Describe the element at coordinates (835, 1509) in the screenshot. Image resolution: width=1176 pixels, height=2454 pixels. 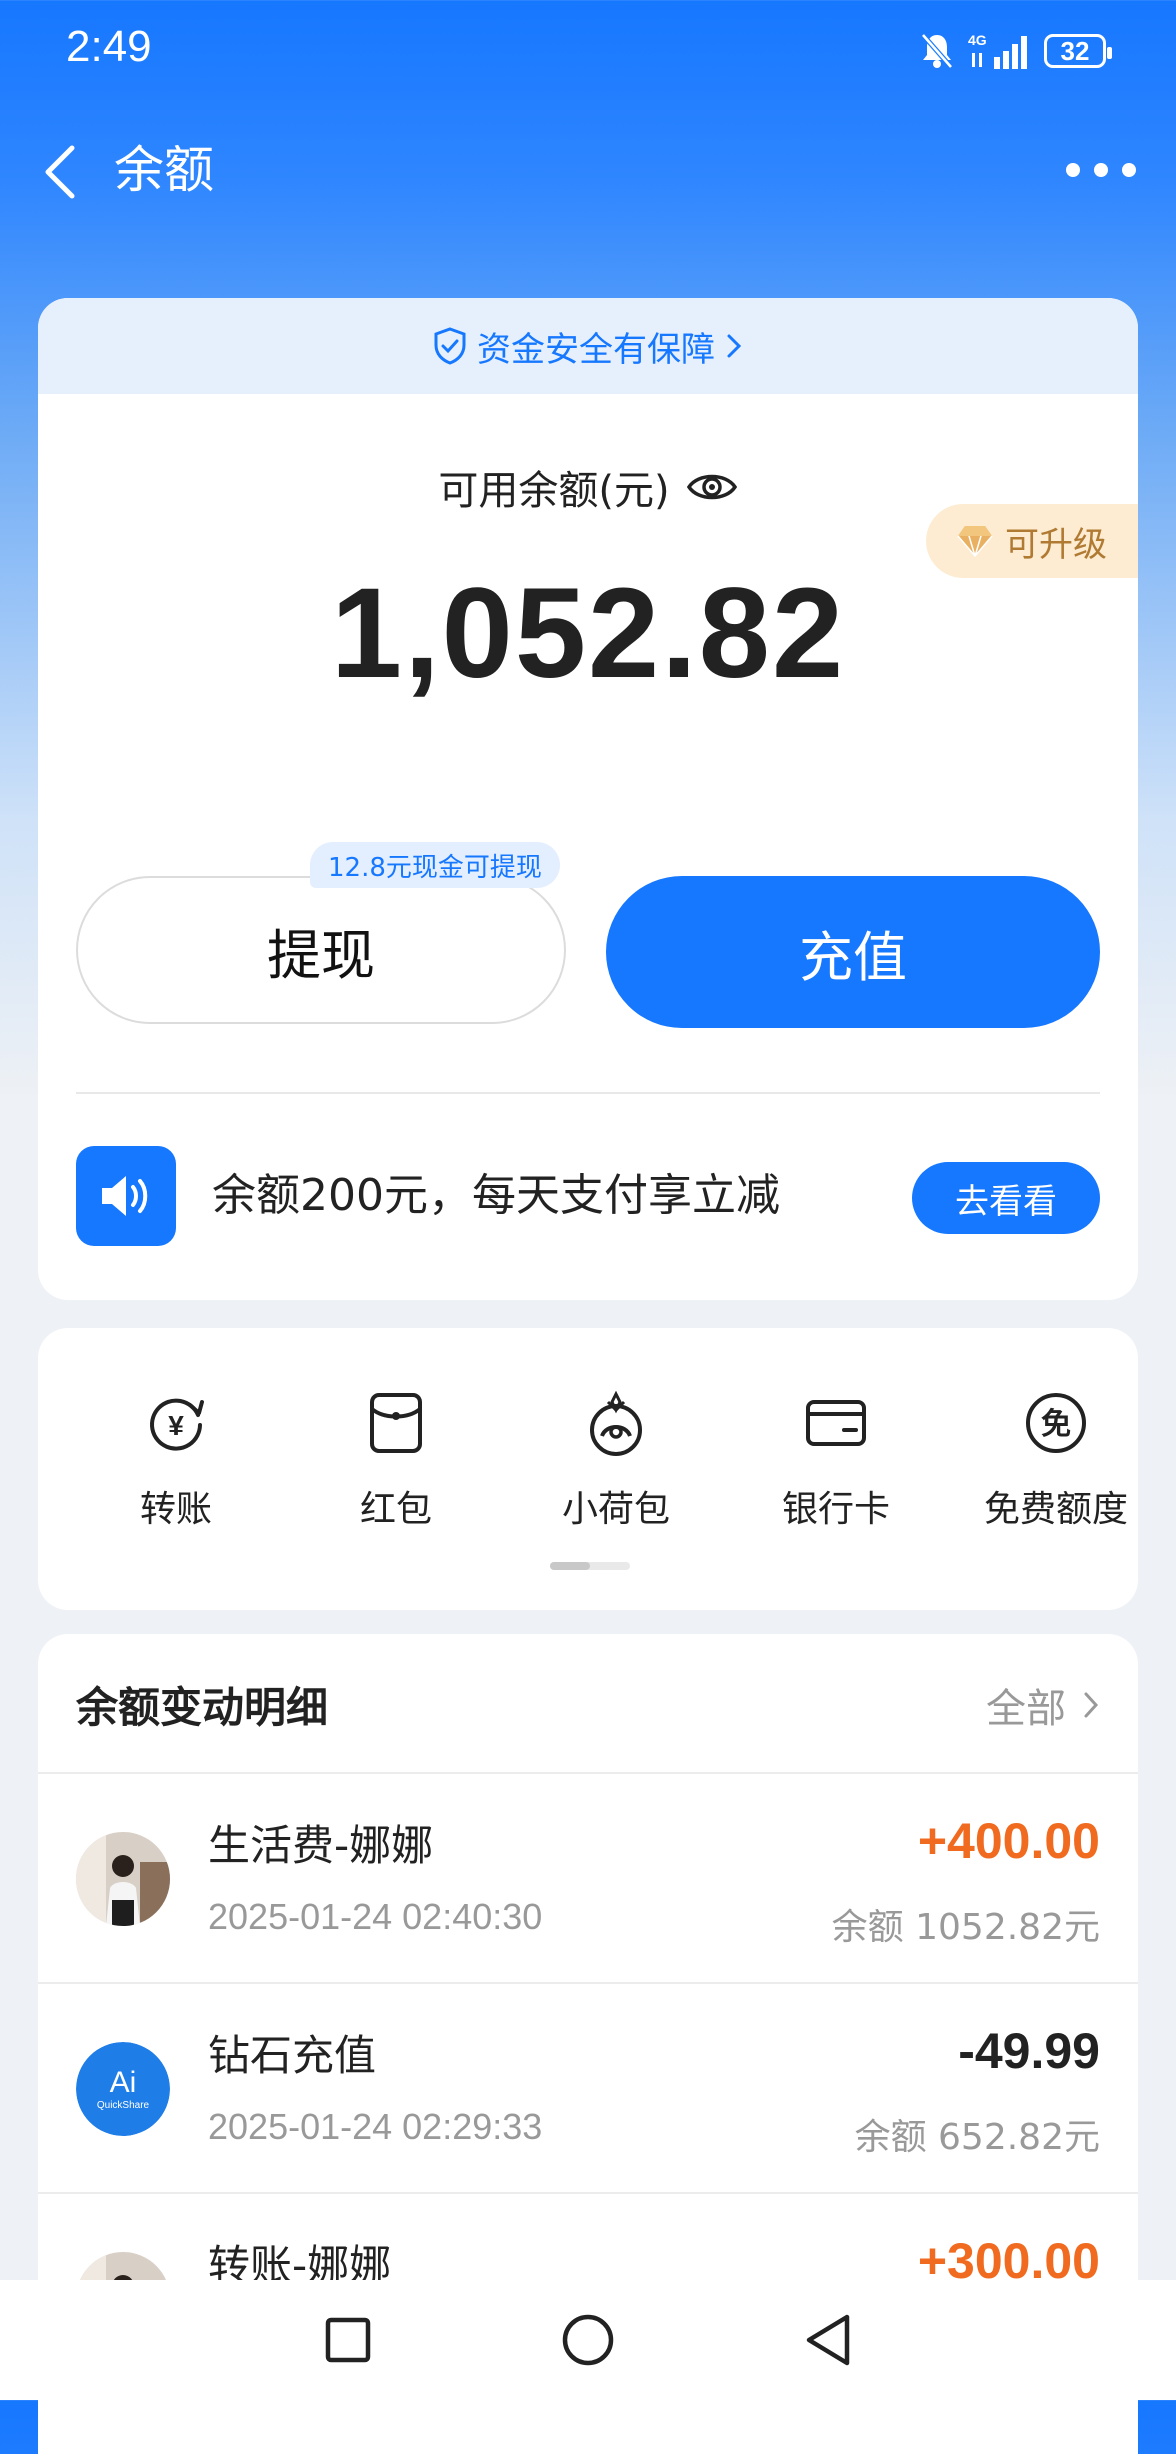
I see `action-label: 银行卡` at that location.